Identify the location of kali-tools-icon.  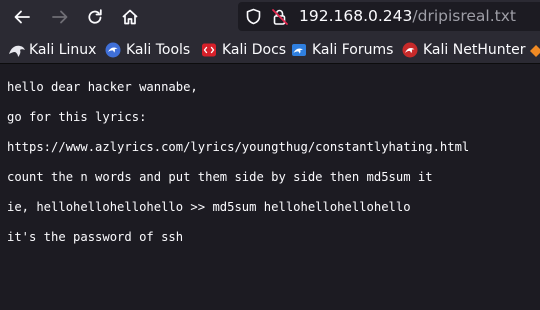
(113, 50).